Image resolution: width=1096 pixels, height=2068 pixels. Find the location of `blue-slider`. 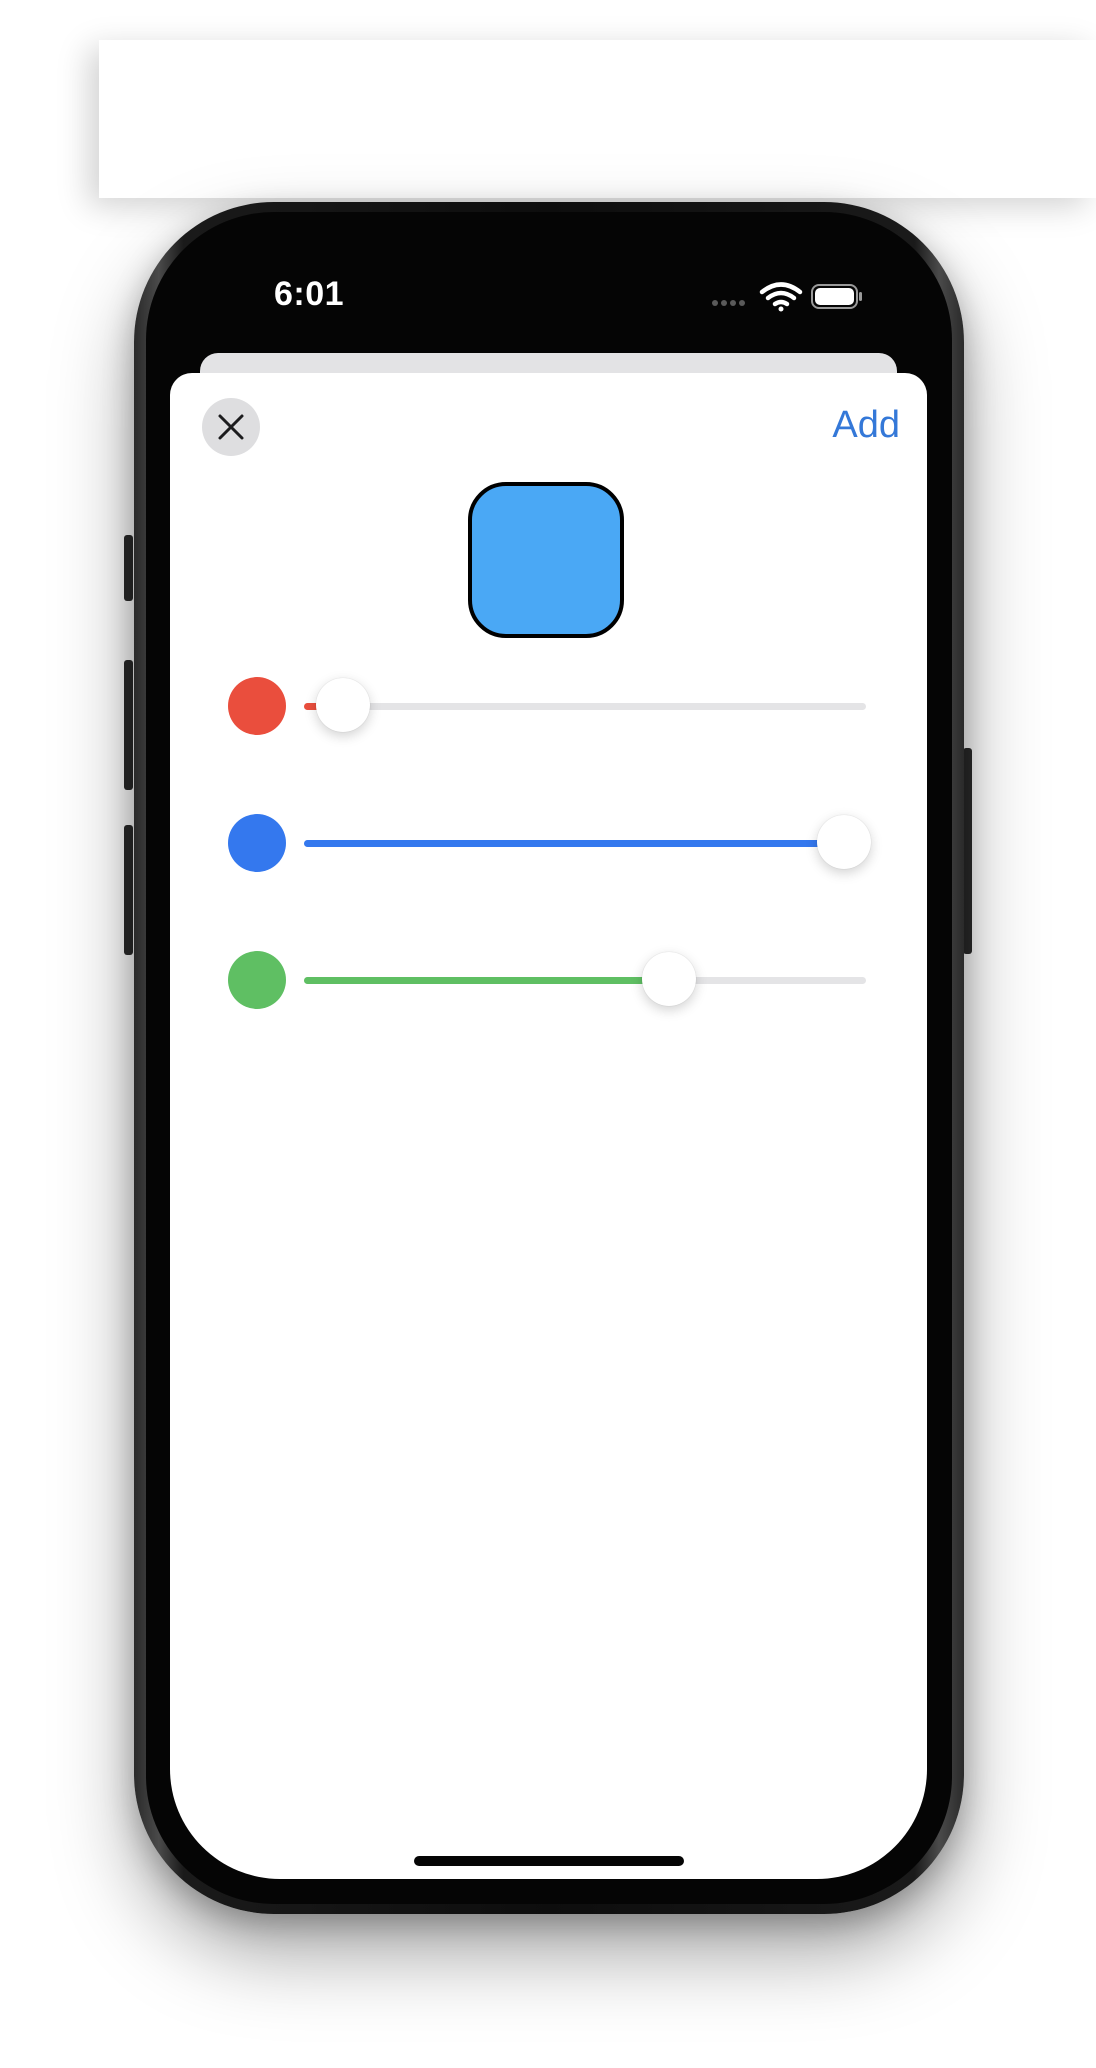

blue-slider is located at coordinates (587, 842).